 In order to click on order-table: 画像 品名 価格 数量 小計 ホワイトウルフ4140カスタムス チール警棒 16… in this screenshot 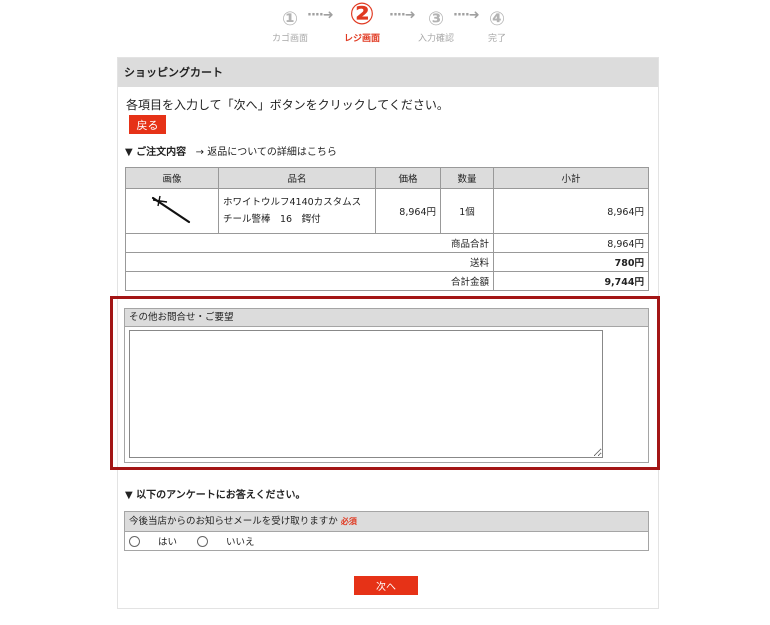, I will do `click(387, 229)`.